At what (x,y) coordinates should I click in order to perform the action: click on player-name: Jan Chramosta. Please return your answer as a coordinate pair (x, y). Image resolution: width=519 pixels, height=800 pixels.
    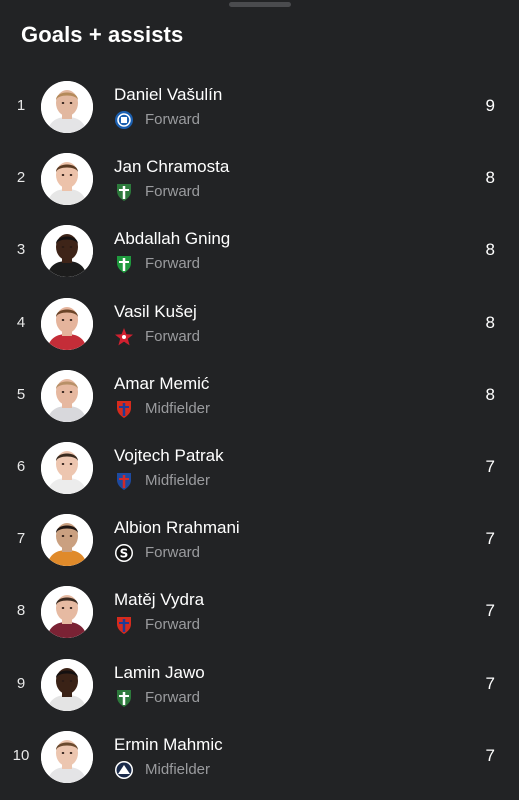
    Looking at the image, I should click on (171, 167).